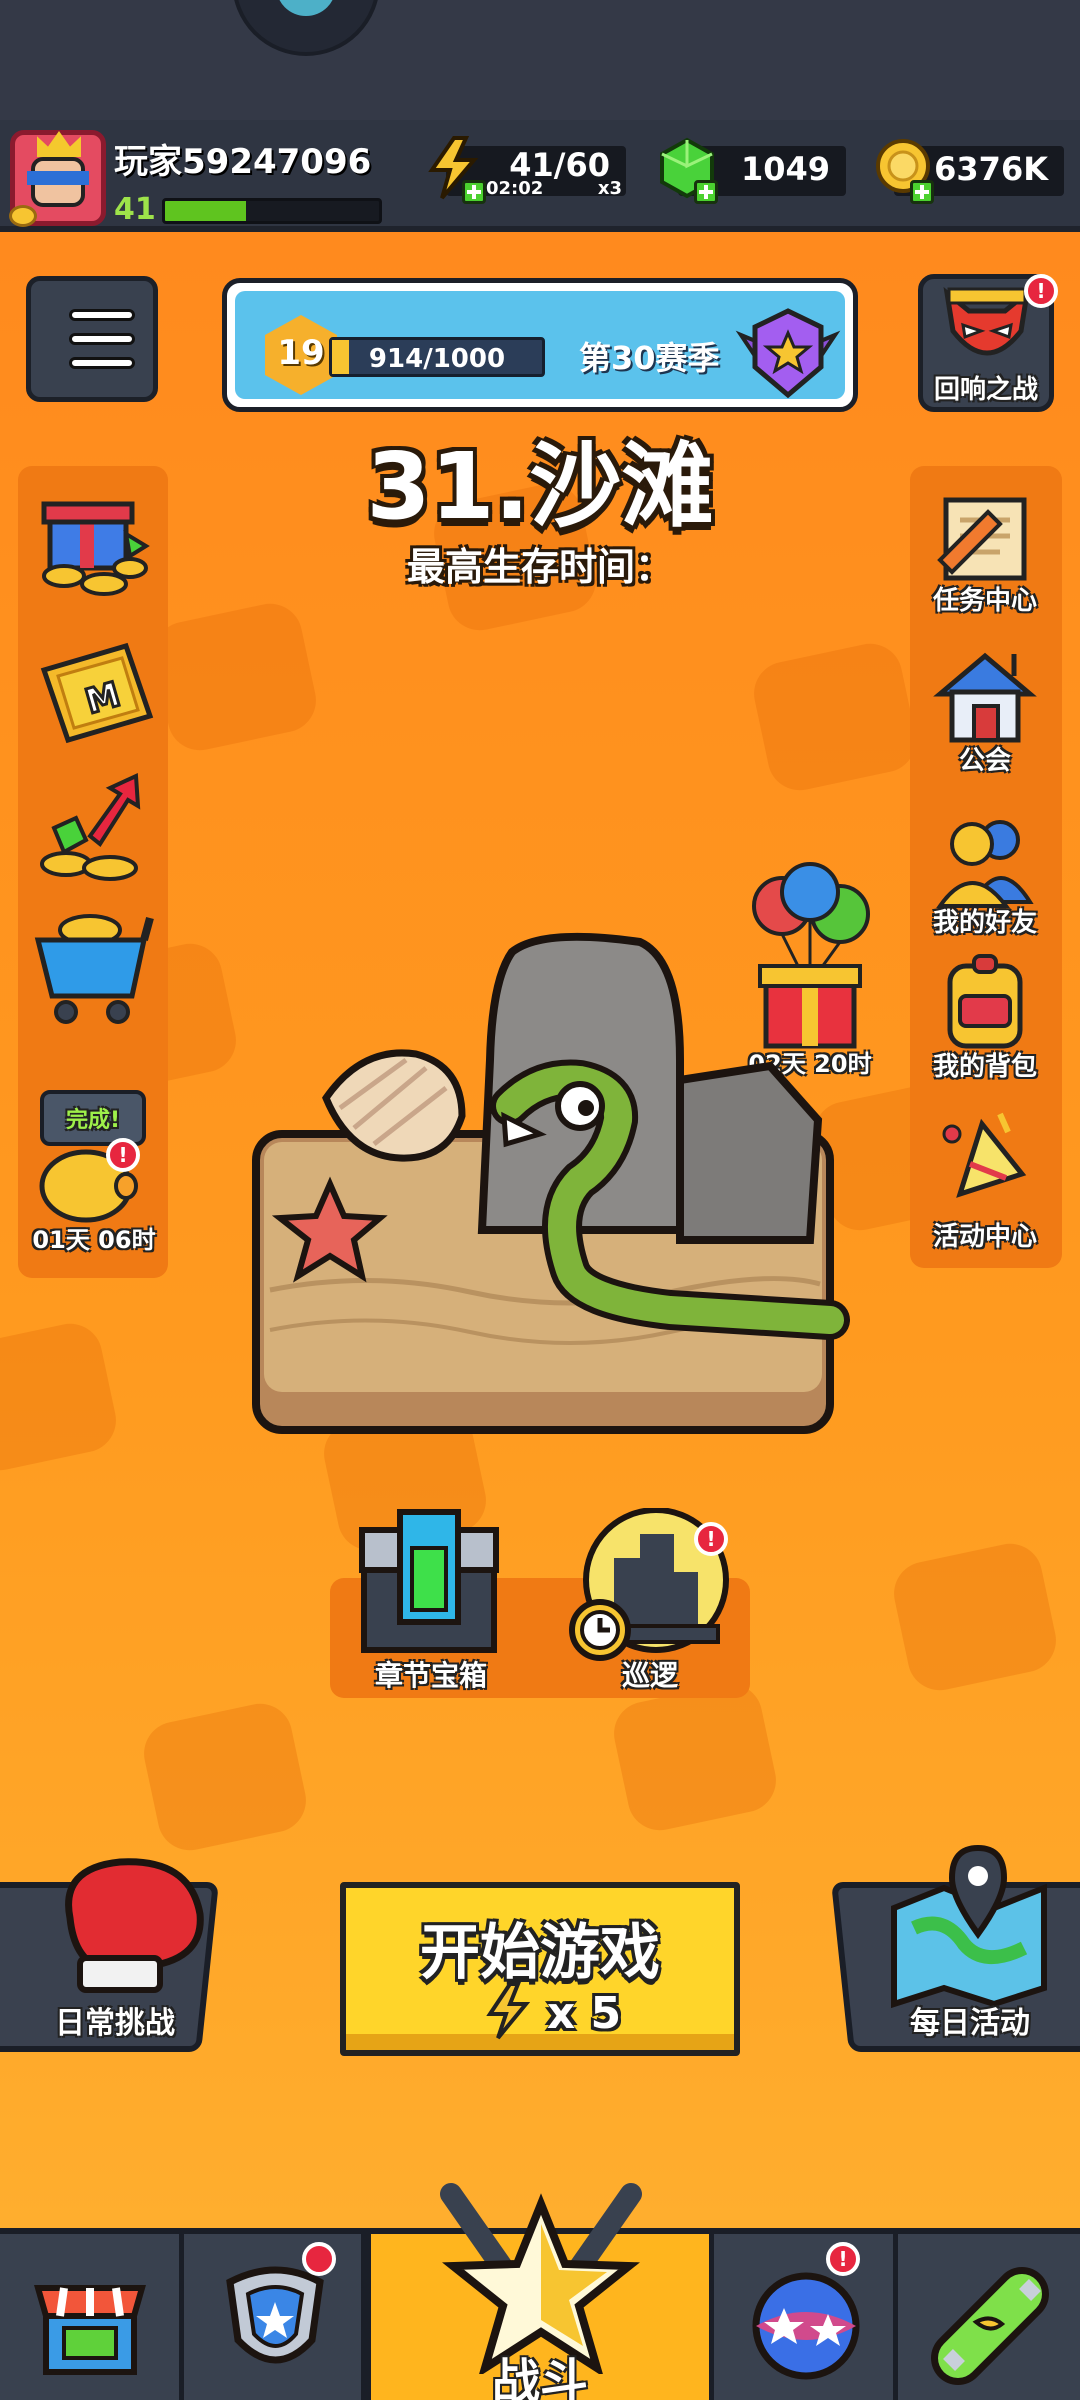 Image resolution: width=1080 pixels, height=2400 pixels. Describe the element at coordinates (94, 1240) in the screenshot. I see `piggy-bank-timer: 01天 06时` at that location.